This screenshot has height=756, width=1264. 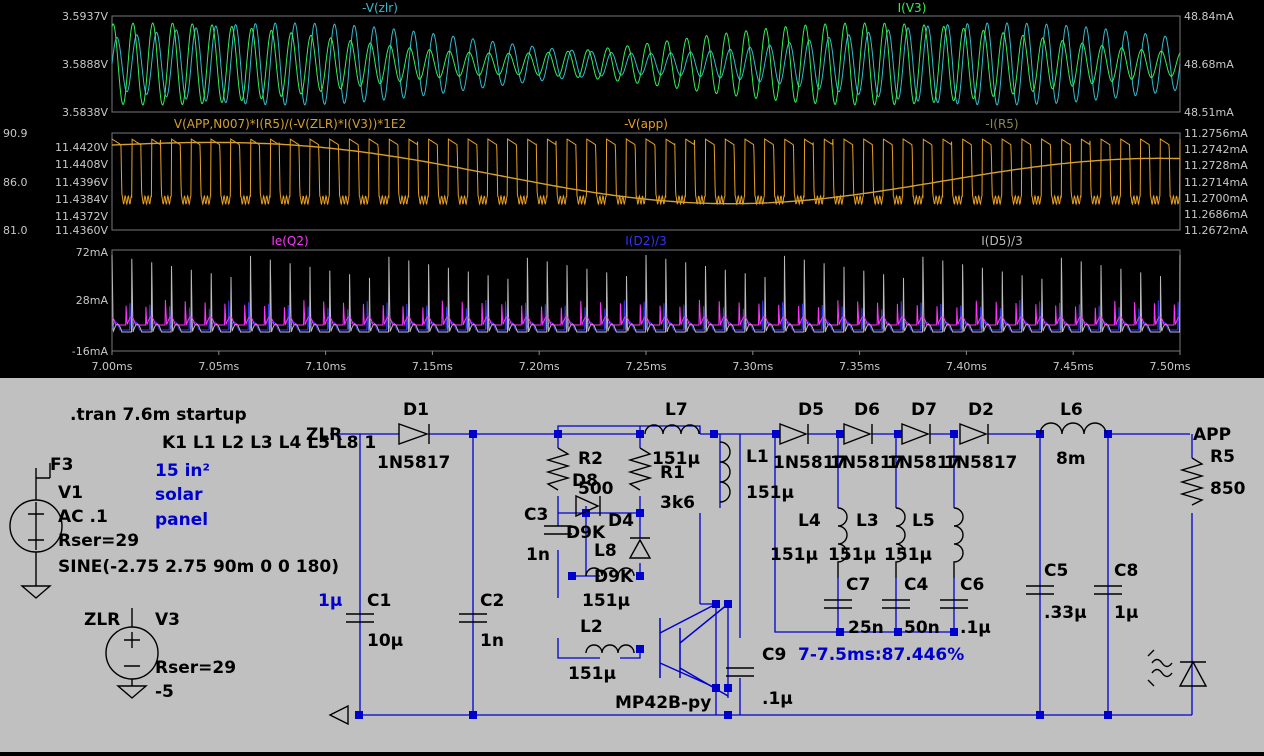 What do you see at coordinates (290, 124) in the screenshot?
I see `trace-label-efficiency: V(APP,N007)*I(R5)/(-V(ZLR)*I(V3))*1E2` at bounding box center [290, 124].